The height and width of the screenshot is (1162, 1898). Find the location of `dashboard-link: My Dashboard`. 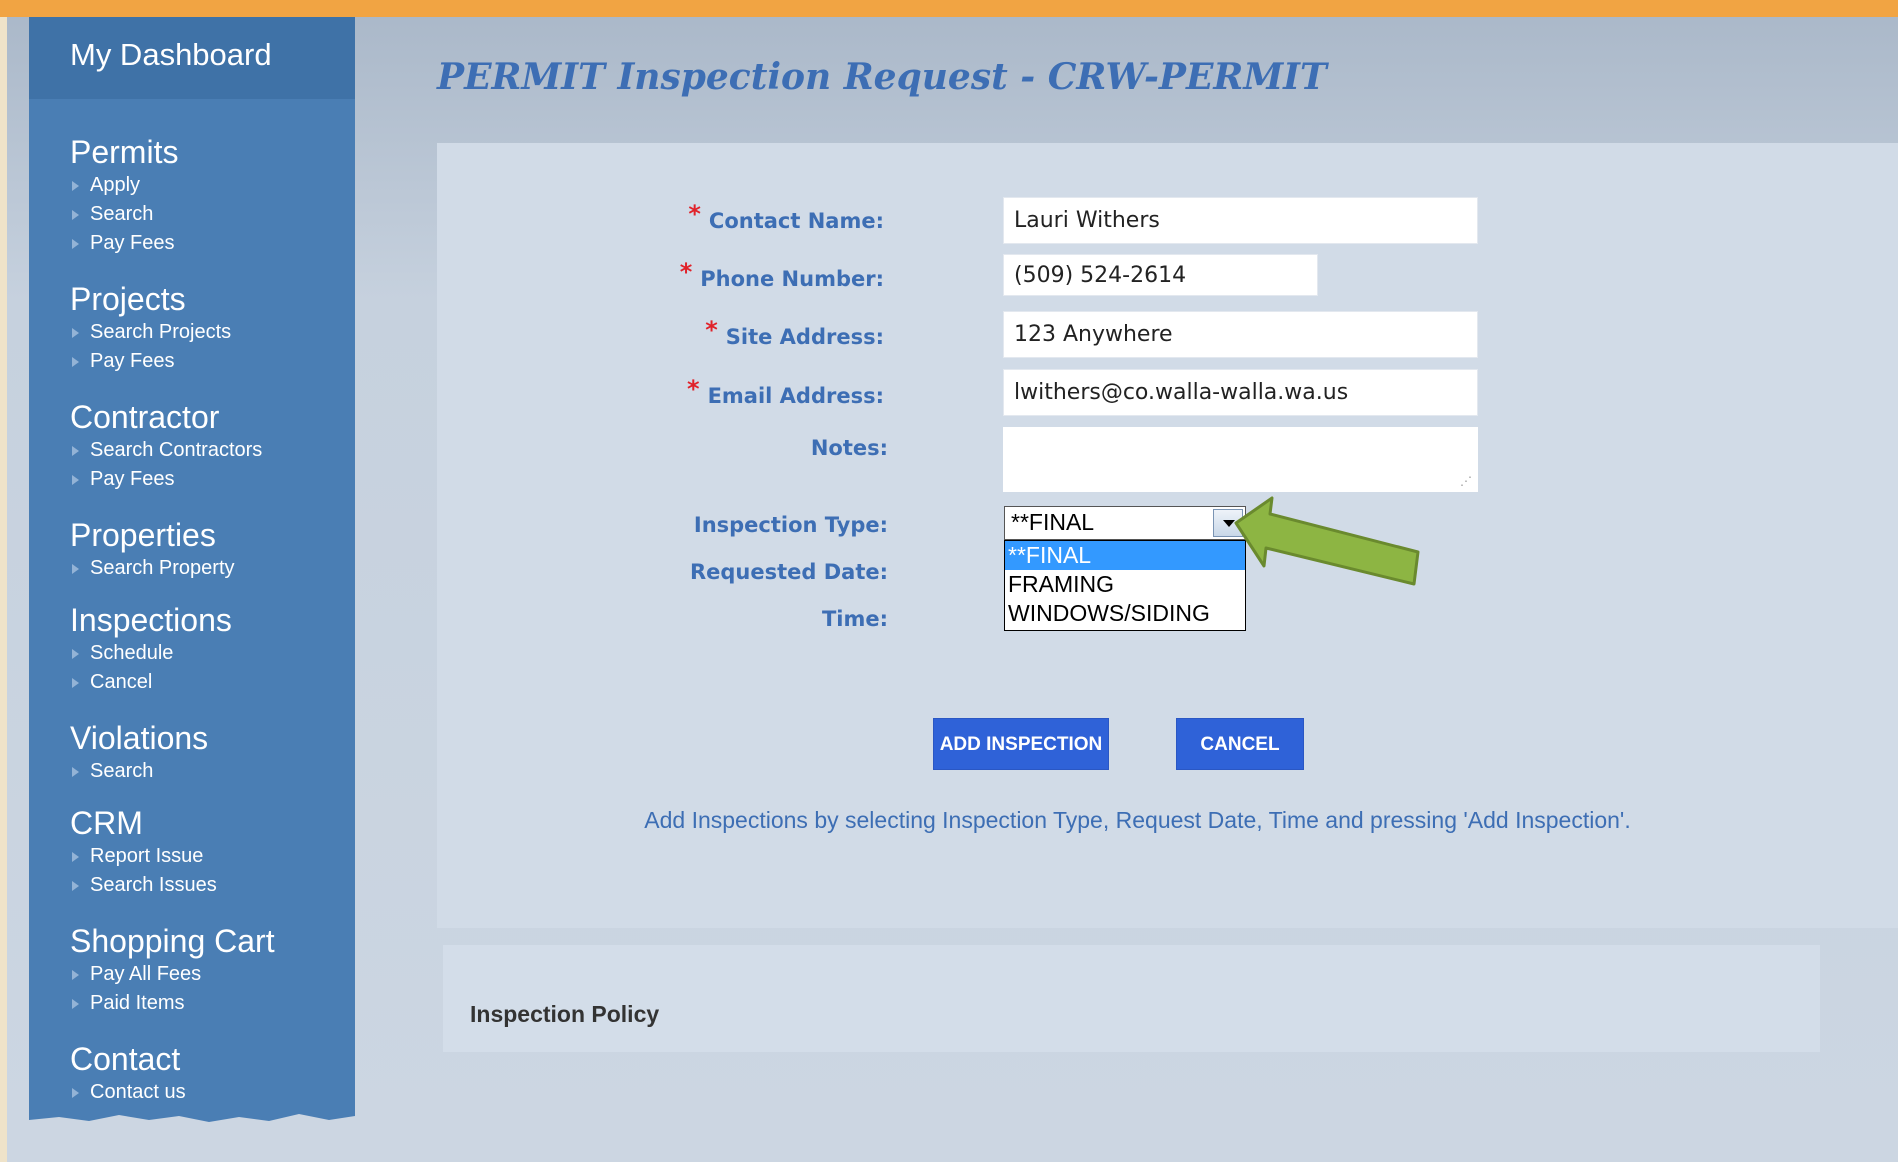

dashboard-link: My Dashboard is located at coordinates (192, 58).